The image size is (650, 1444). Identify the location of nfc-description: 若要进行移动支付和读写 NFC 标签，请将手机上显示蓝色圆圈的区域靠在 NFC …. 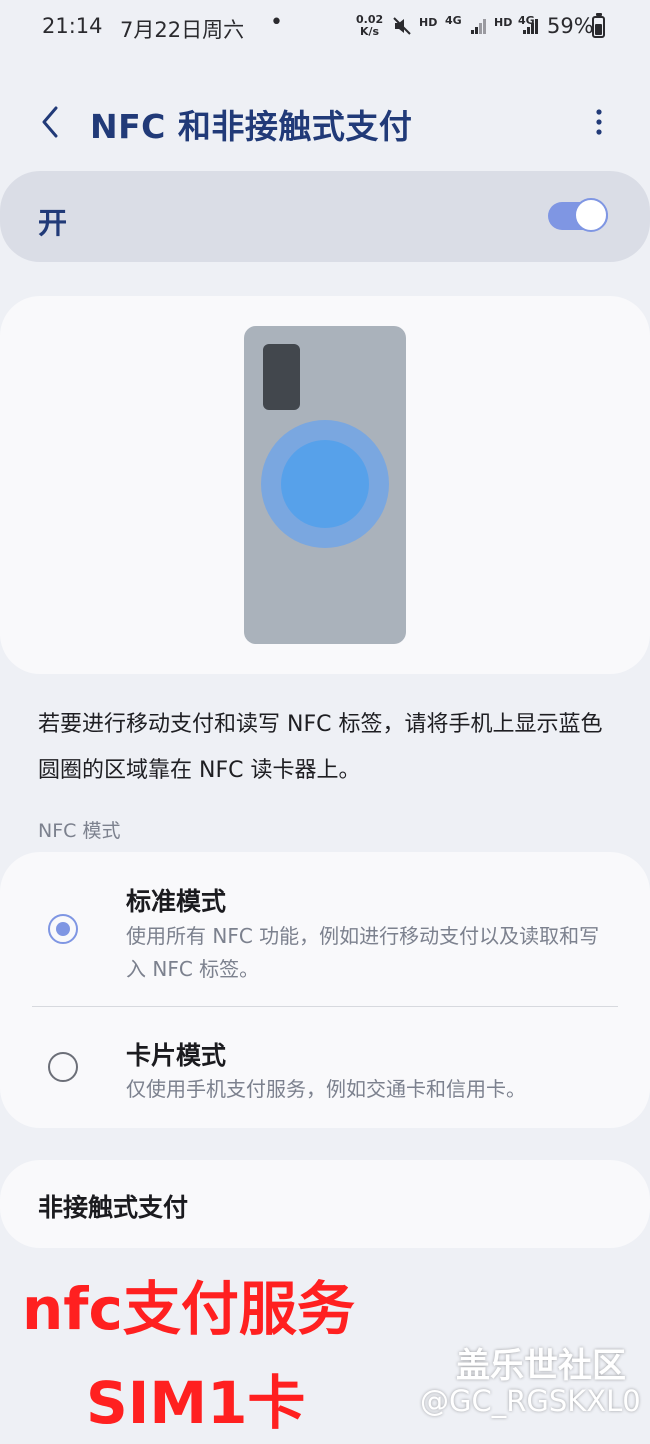
(320, 747).